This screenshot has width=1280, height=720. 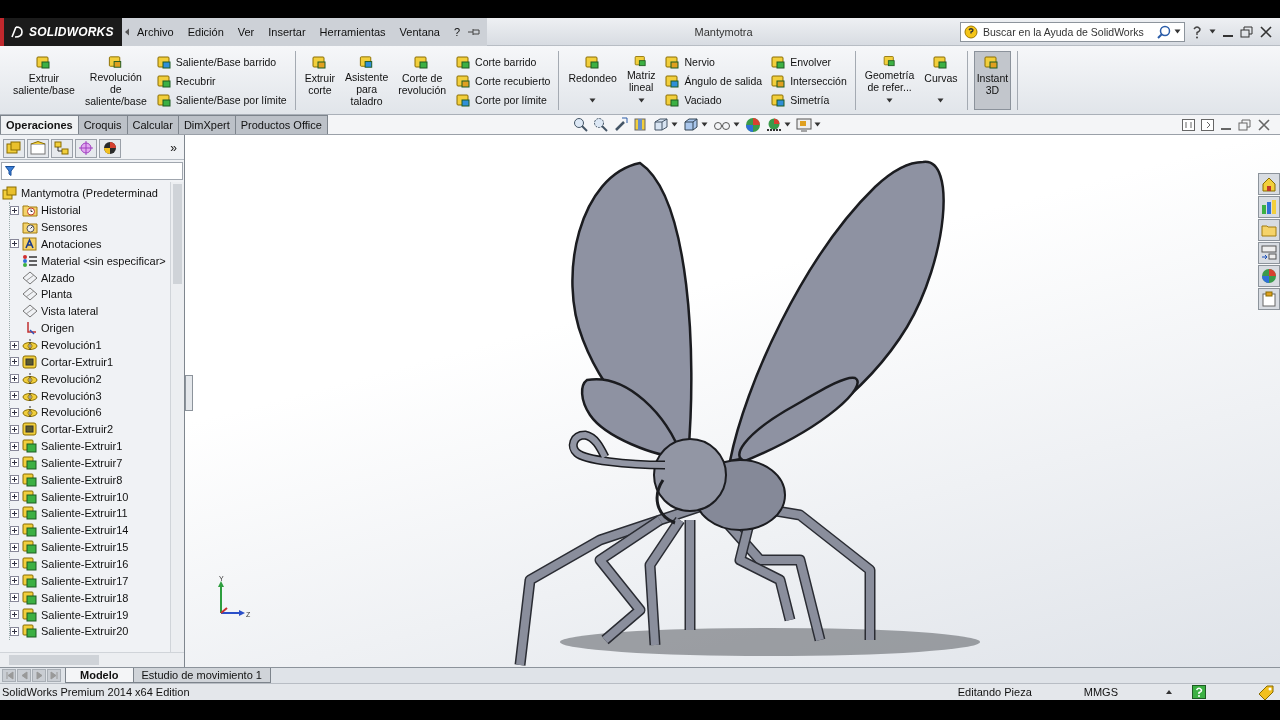 What do you see at coordinates (90, 210) in the screenshot?
I see `tree-item: Historial` at bounding box center [90, 210].